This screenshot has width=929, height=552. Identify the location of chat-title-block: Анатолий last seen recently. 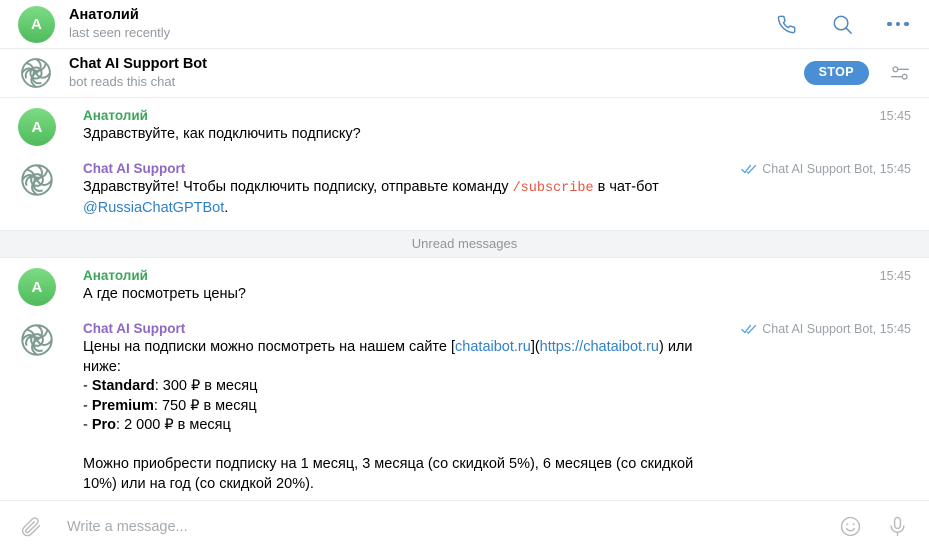
(119, 24).